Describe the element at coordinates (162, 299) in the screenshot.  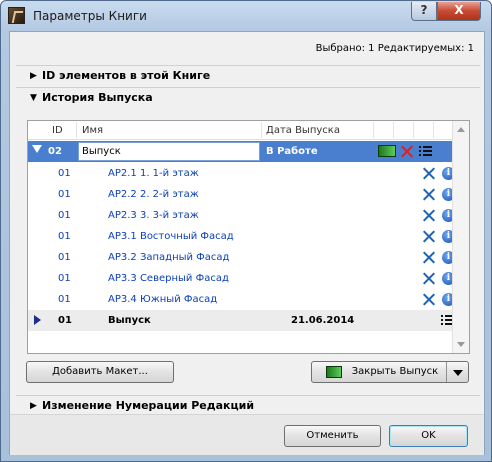
I see `row-name-link: АР3.4 Южный Фасад` at that location.